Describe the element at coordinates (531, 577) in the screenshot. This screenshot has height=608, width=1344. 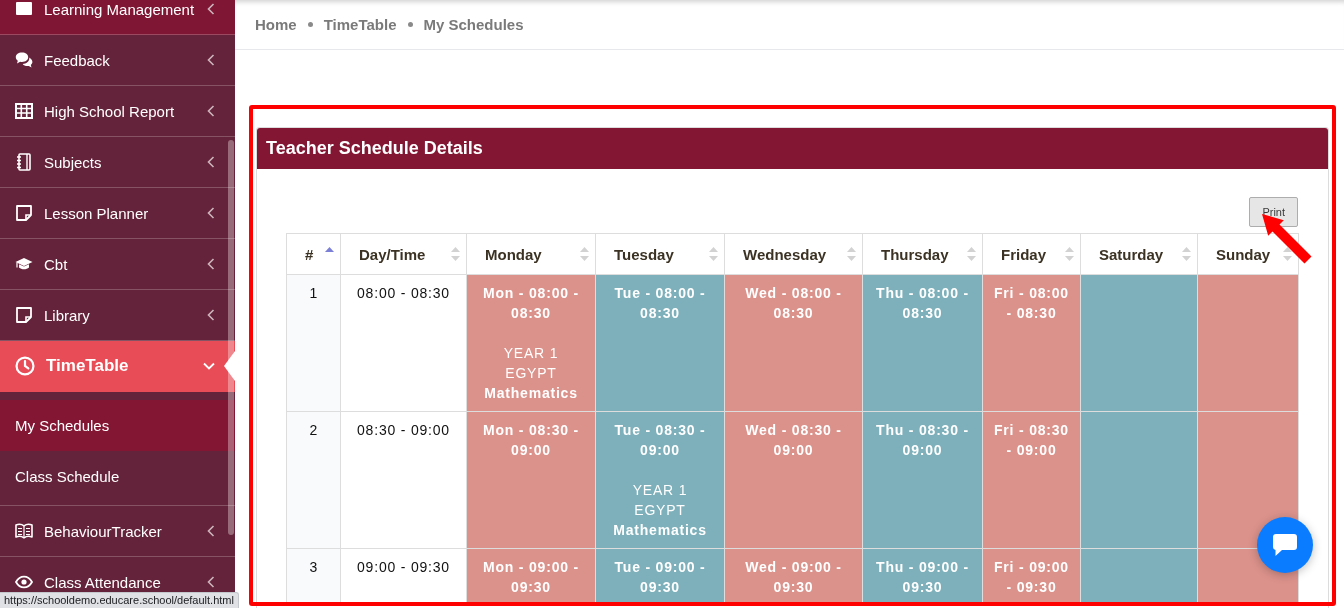
I see `slot-time: Mon - 09:00 - 09:30` at that location.